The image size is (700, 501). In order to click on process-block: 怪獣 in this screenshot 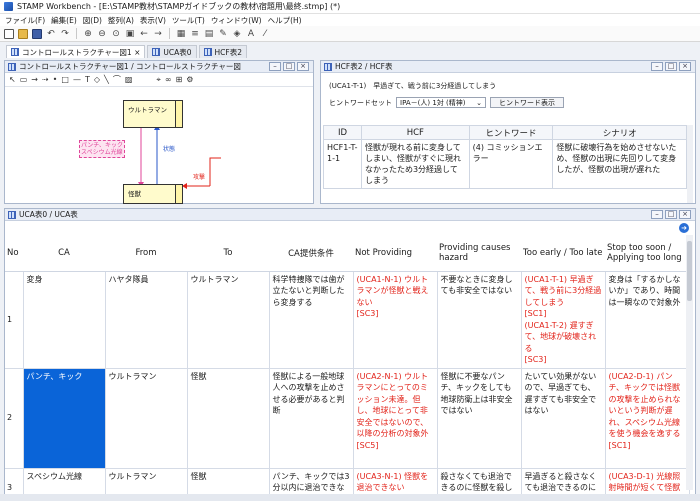, I will do `click(153, 194)`.